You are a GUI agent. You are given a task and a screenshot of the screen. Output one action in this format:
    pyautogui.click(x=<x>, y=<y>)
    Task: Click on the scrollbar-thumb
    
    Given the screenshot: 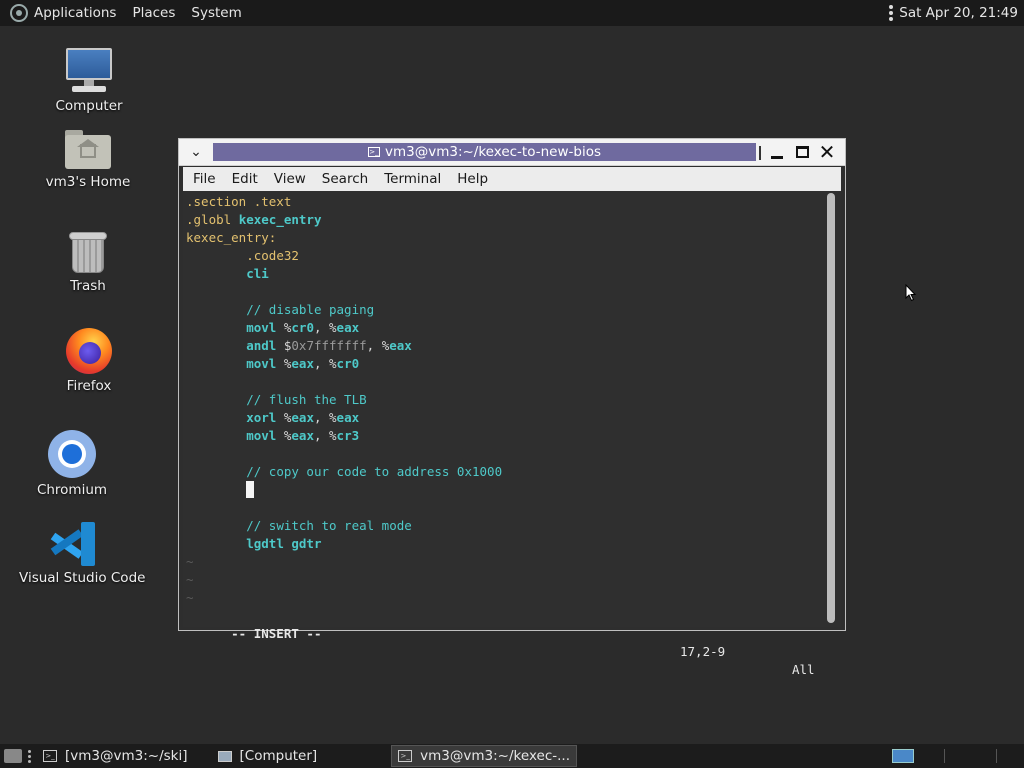 What is the action you would take?
    pyautogui.click(x=831, y=408)
    